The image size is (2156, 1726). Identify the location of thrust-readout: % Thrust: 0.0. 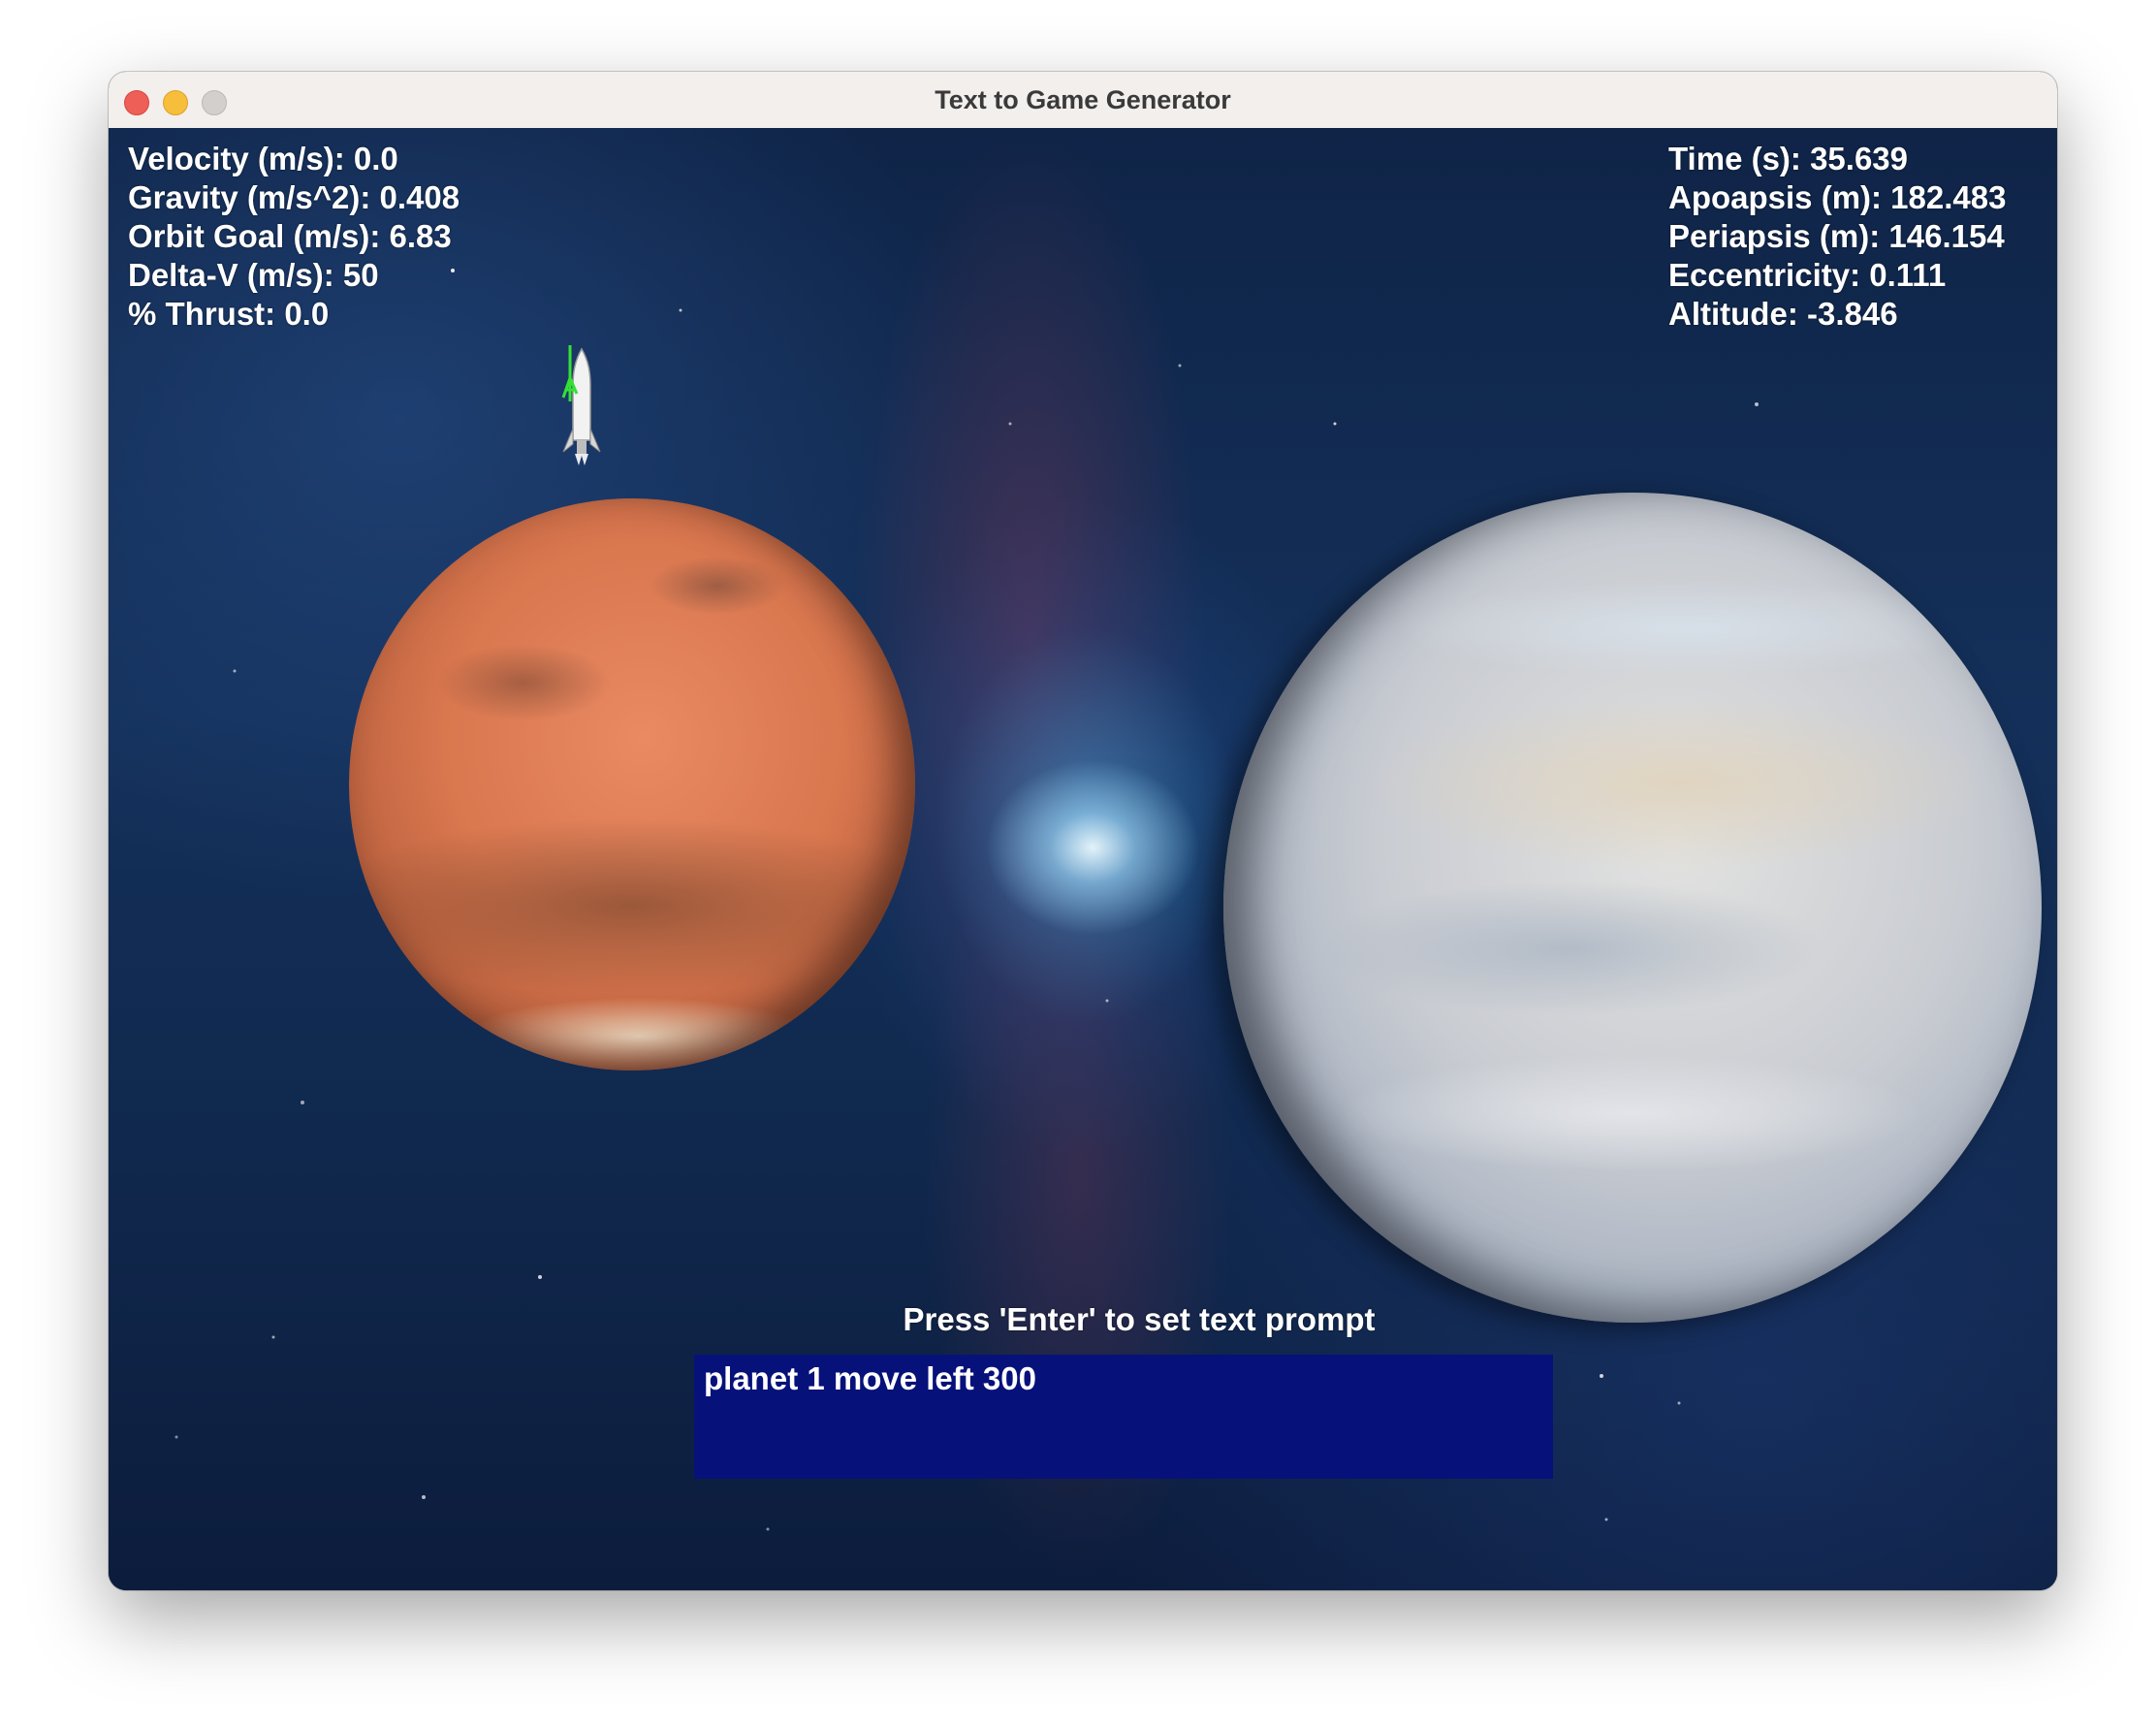
(229, 314).